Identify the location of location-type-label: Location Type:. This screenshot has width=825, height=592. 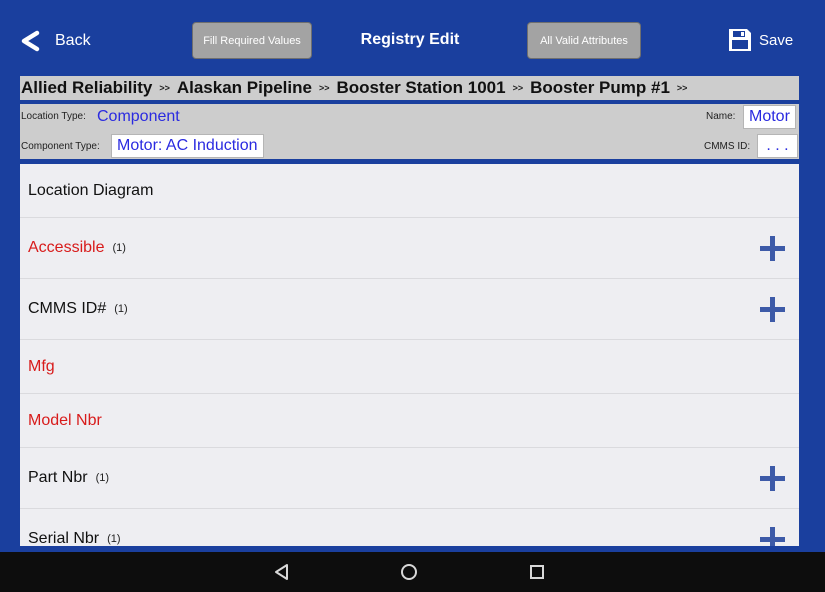
(53, 116).